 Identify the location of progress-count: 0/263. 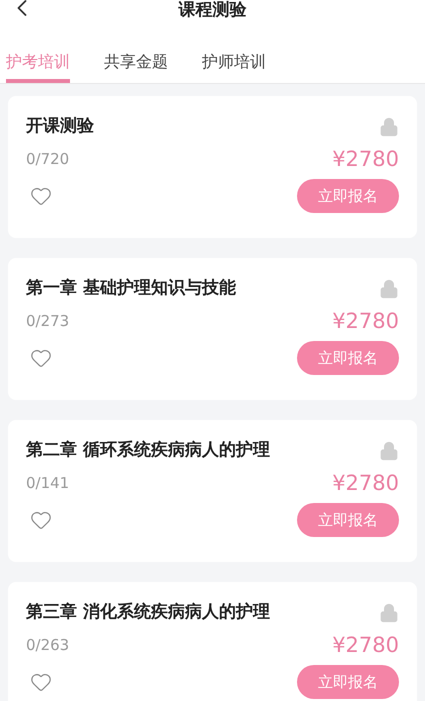
(48, 645).